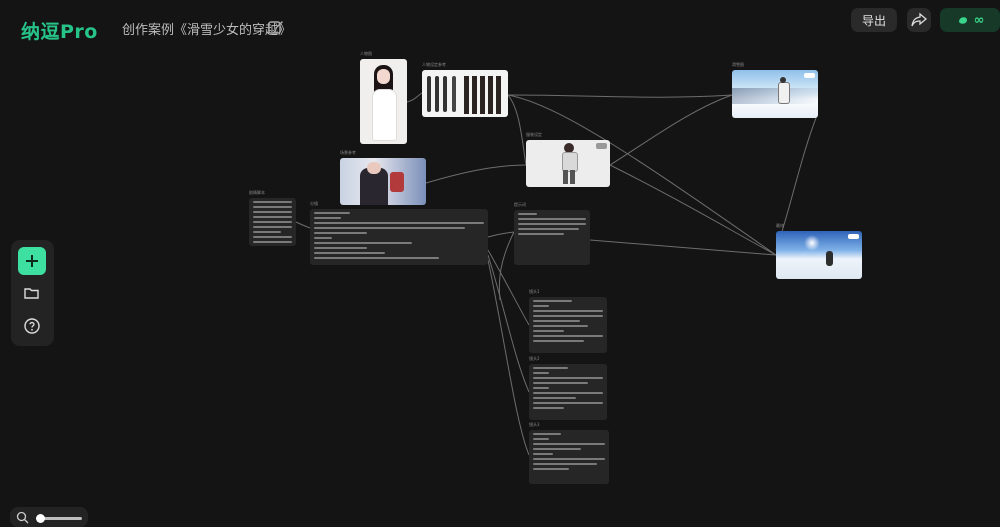  What do you see at coordinates (534, 291) in the screenshot?
I see `node-label: 镜头1` at bounding box center [534, 291].